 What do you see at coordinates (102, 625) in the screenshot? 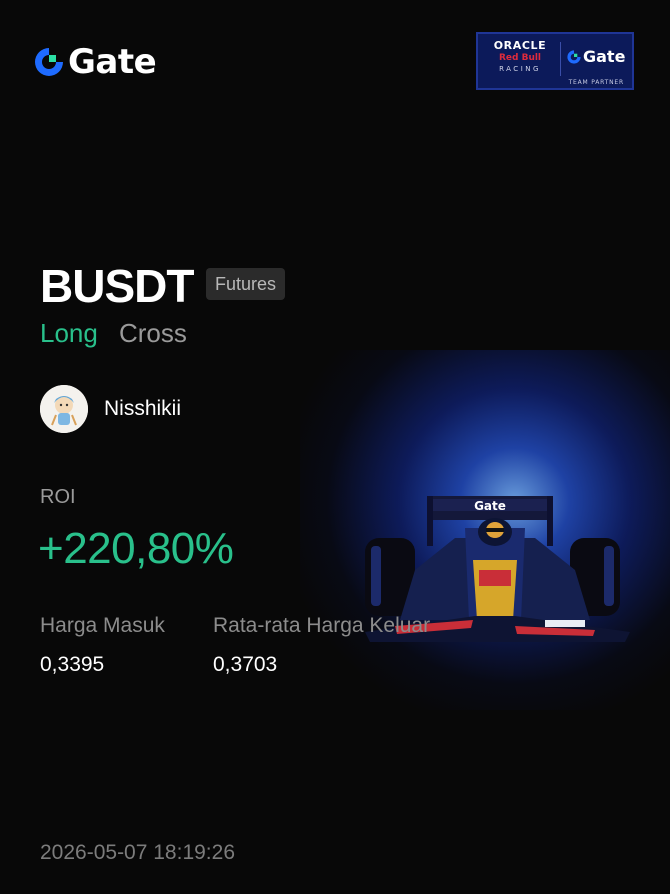
I see `entry-price-label: Harga Masuk` at bounding box center [102, 625].